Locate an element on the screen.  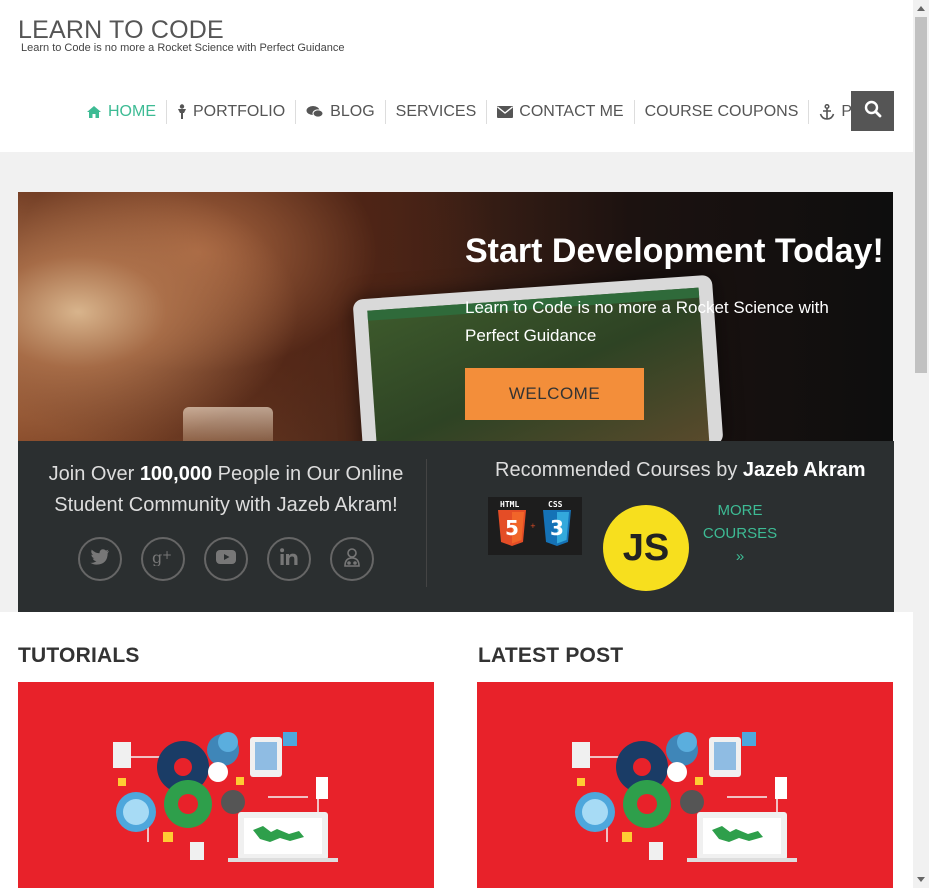
recommended-heading: Recommended Courses by Jazeb Akram is located at coordinates (680, 470).